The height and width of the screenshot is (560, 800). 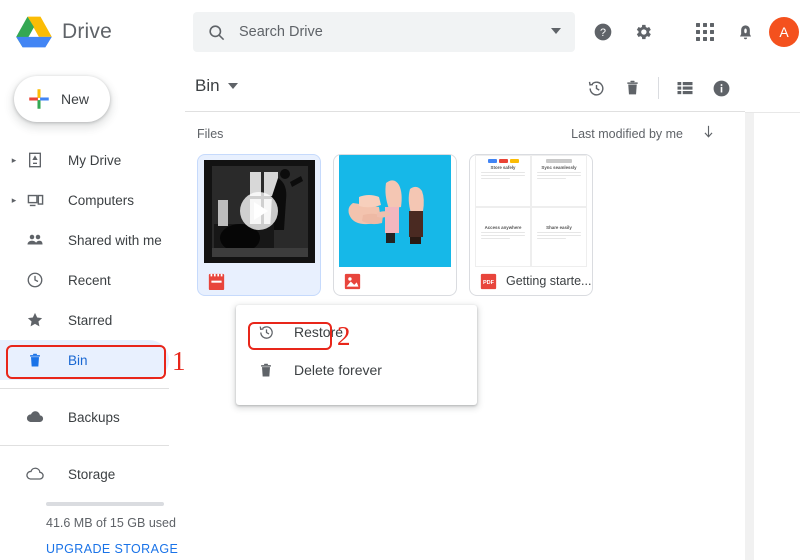 I want to click on context-menu-item-restore: Restore, so click(x=356, y=332).